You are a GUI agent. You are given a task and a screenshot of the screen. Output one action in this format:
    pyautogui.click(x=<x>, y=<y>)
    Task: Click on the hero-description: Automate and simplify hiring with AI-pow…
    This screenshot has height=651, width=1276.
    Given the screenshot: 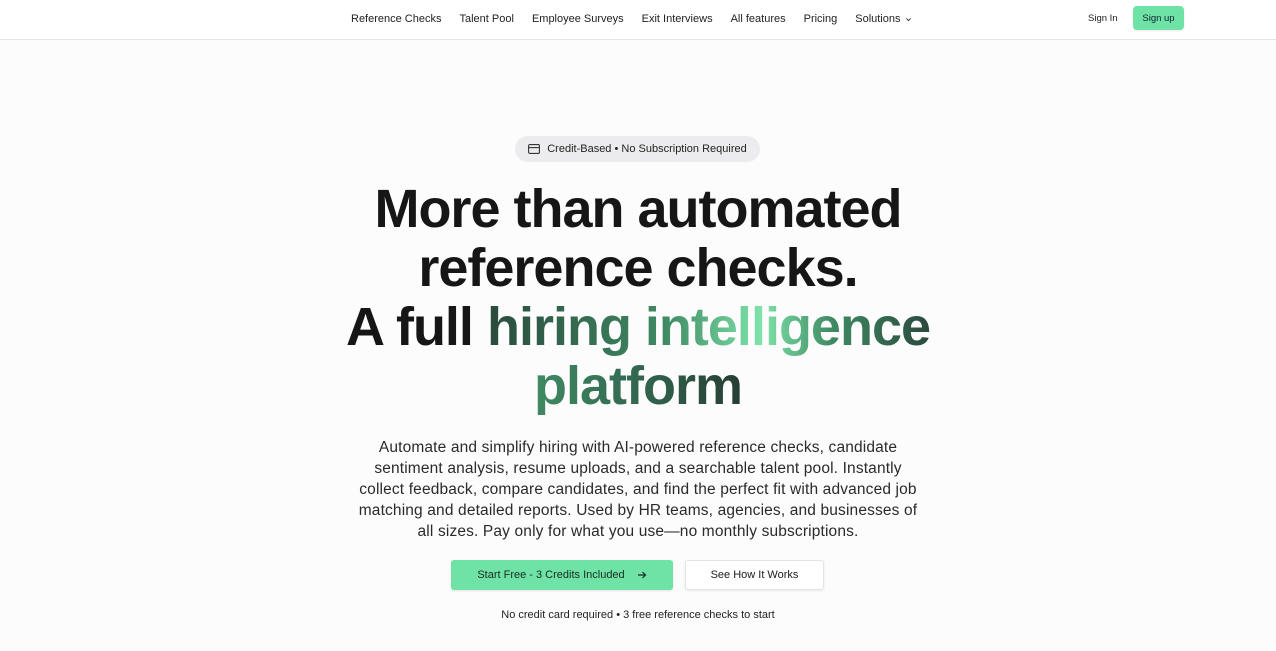 What is the action you would take?
    pyautogui.click(x=638, y=489)
    